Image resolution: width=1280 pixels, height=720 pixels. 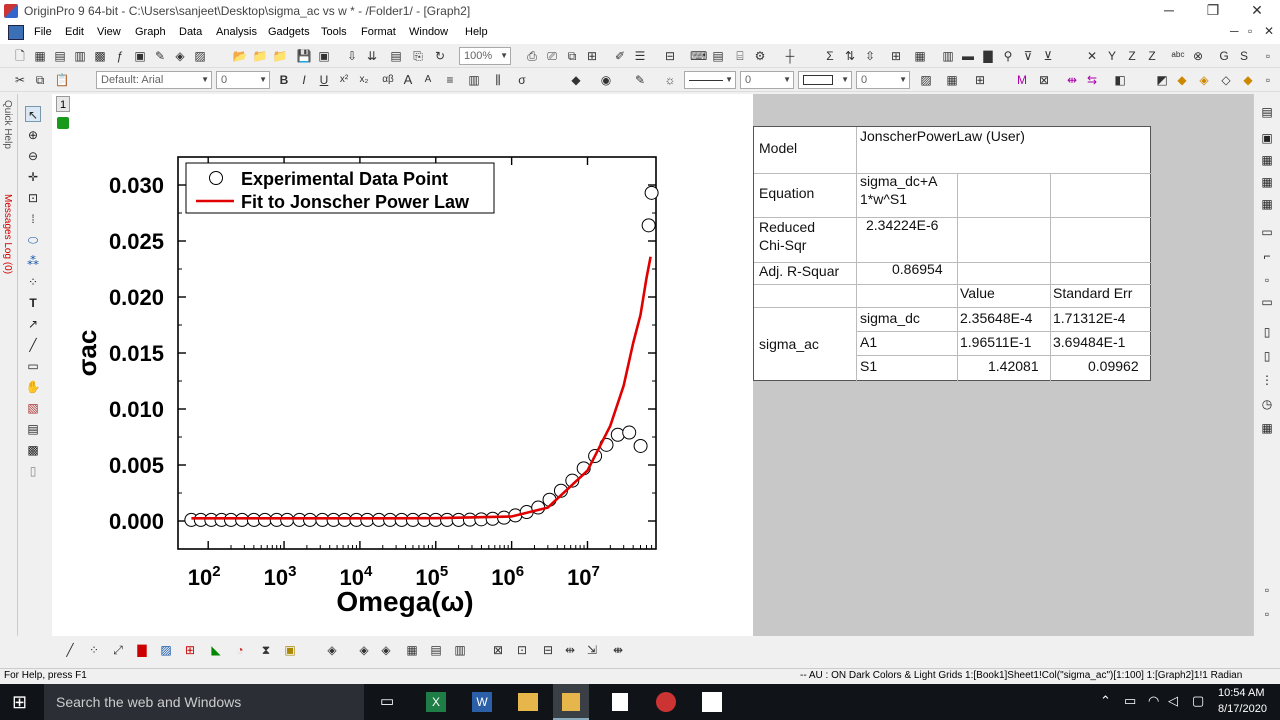 I want to click on text-align-icon: ≡, so click(x=450, y=80).